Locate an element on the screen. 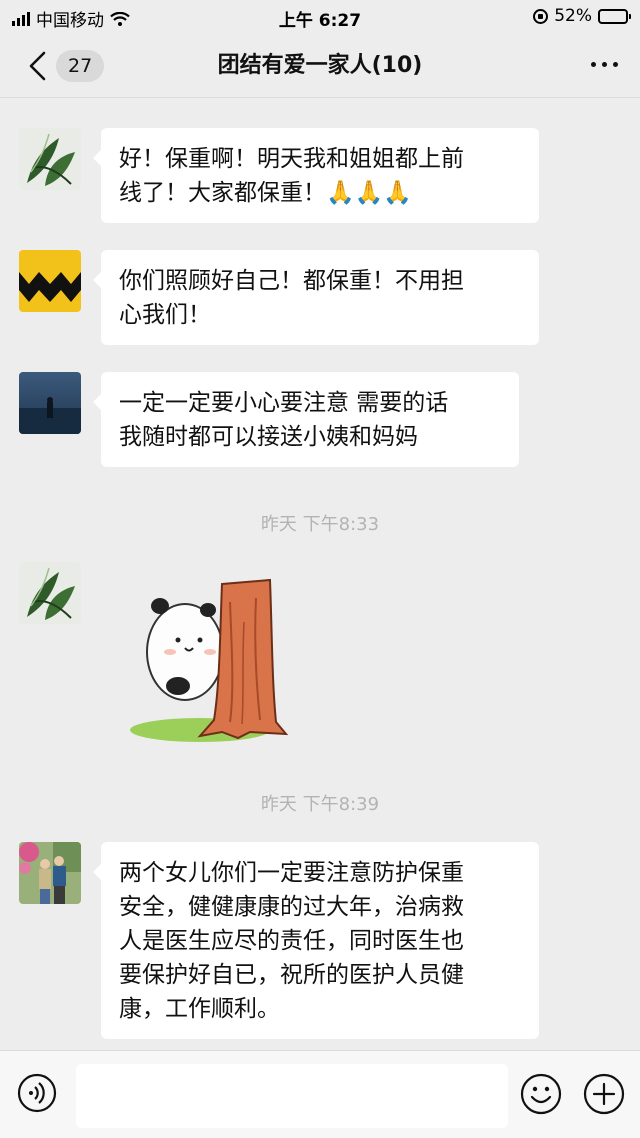 This screenshot has height=1138, width=640. status-right: 52% is located at coordinates (582, 16).